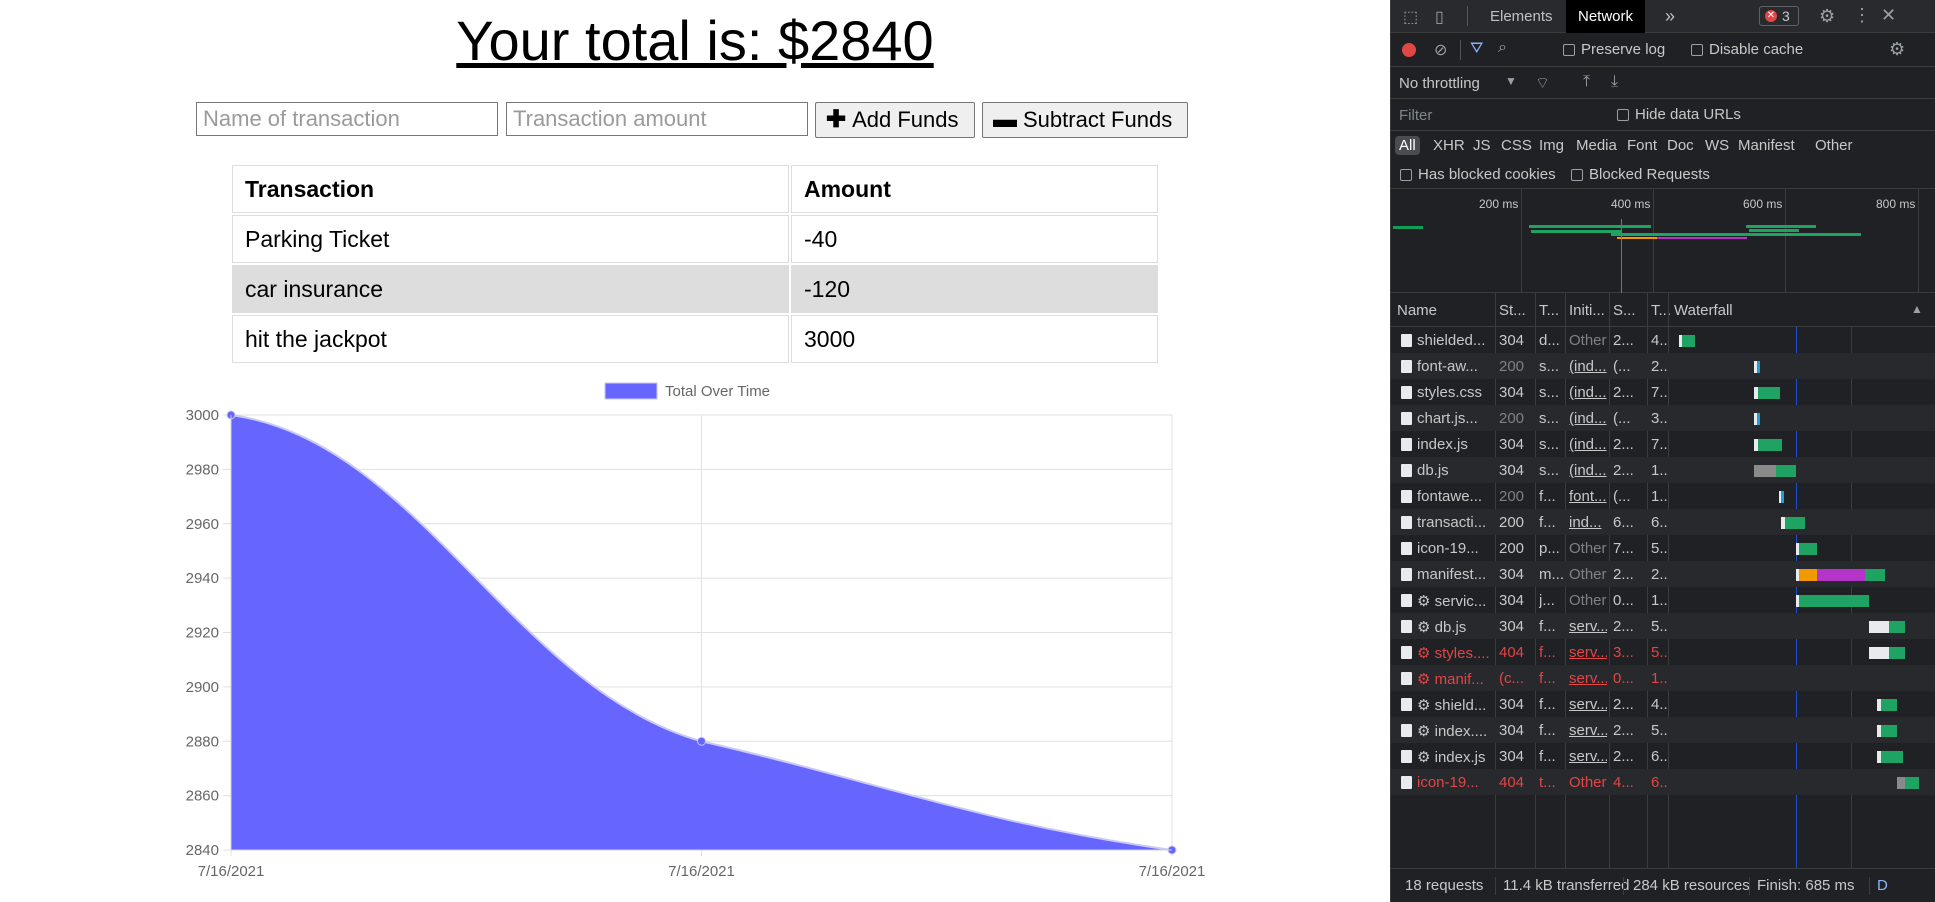 The width and height of the screenshot is (1935, 902). I want to click on type-img: Img, so click(1551, 145).